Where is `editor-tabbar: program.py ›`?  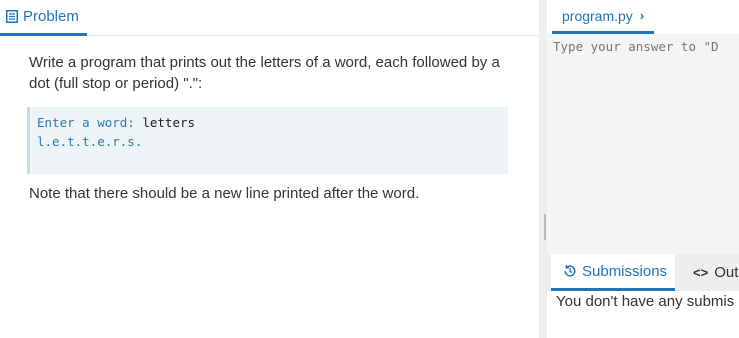
editor-tabbar: program.py › is located at coordinates (643, 17).